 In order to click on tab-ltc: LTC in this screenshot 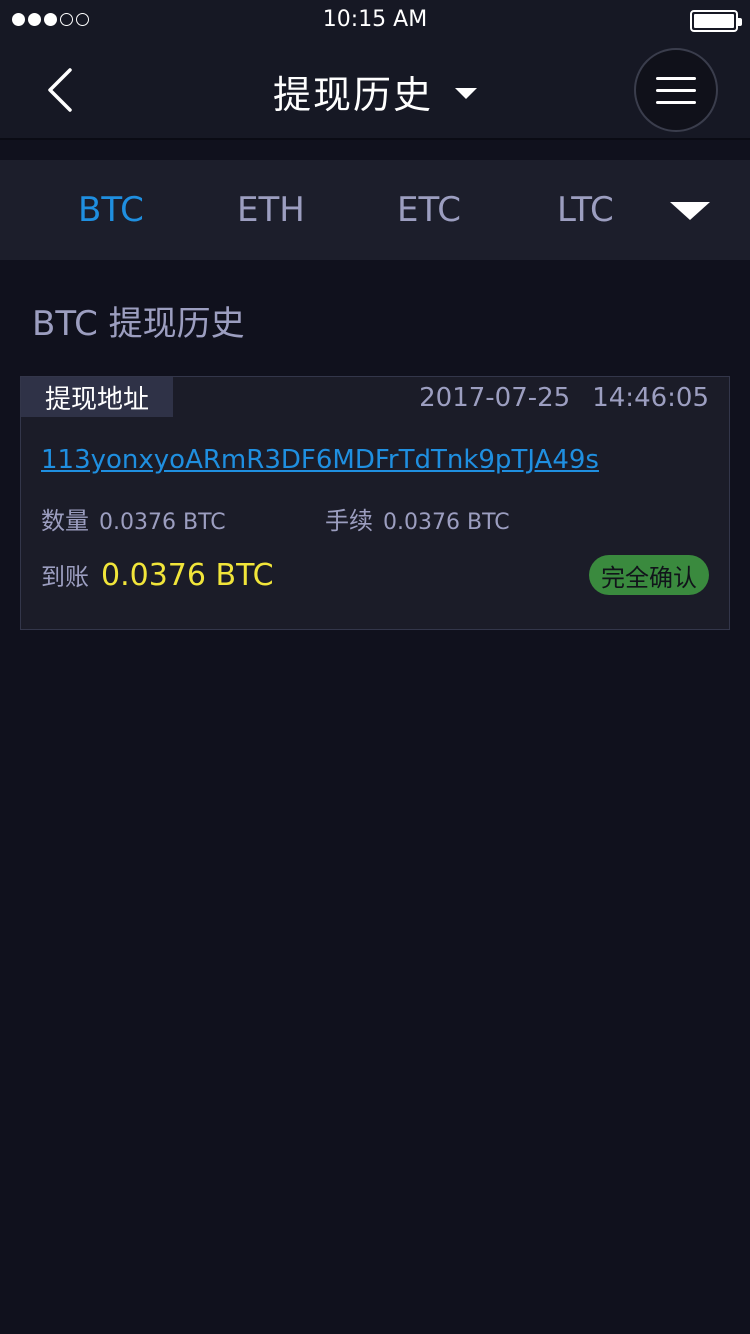, I will do `click(585, 210)`.